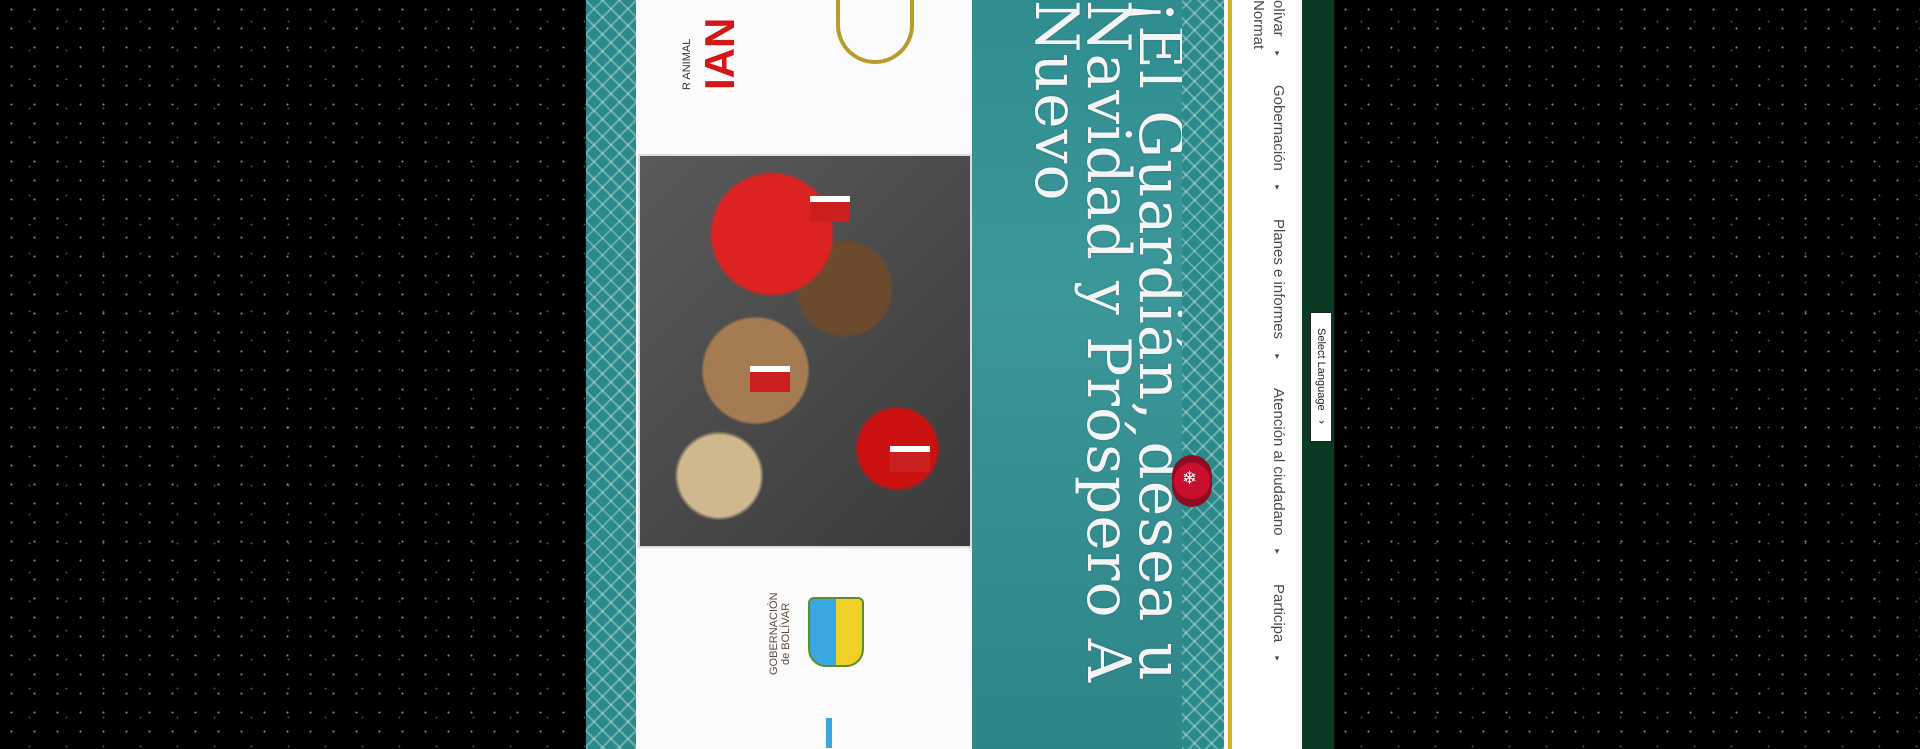 The width and height of the screenshot is (1920, 749). Describe the element at coordinates (1278, 128) in the screenshot. I see `nav-item-label: Gobernación` at that location.